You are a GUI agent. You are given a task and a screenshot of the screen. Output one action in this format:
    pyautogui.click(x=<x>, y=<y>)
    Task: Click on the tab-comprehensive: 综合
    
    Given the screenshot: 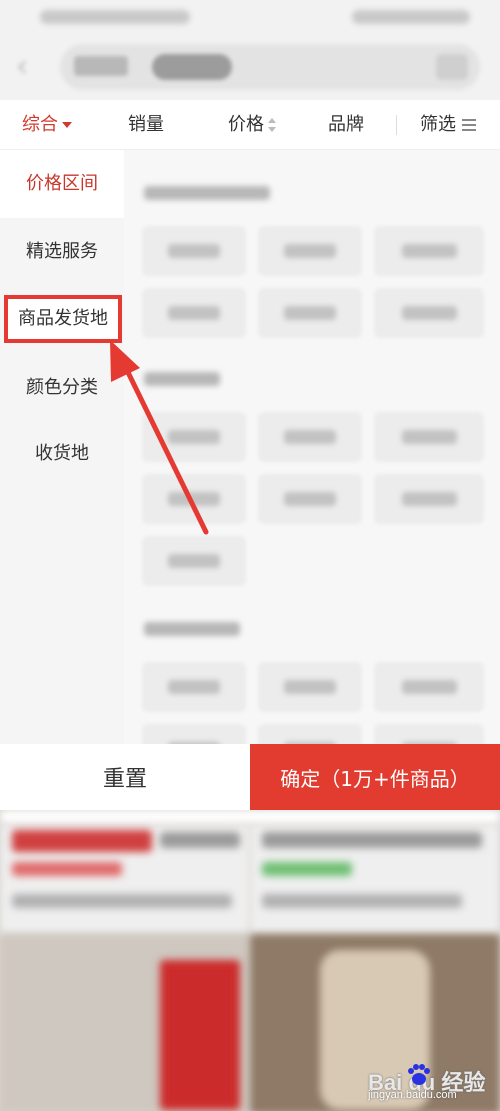 What is the action you would take?
    pyautogui.click(x=47, y=125)
    